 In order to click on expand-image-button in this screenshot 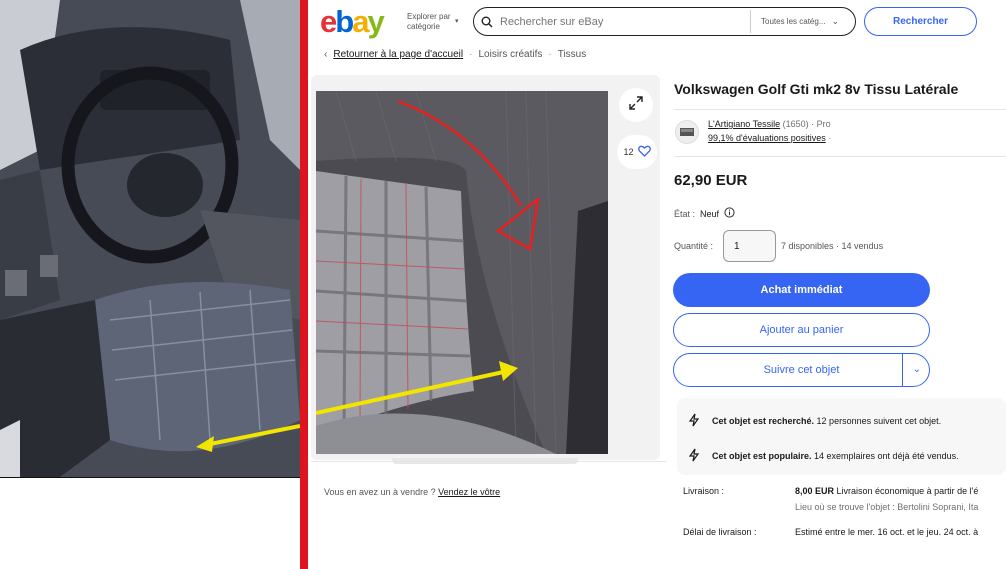, I will do `click(636, 105)`.